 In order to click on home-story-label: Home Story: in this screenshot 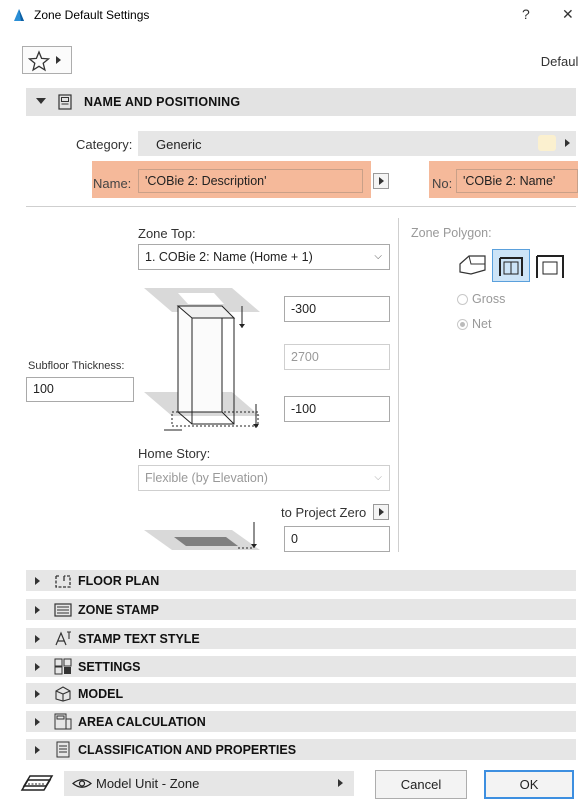, I will do `click(174, 453)`.